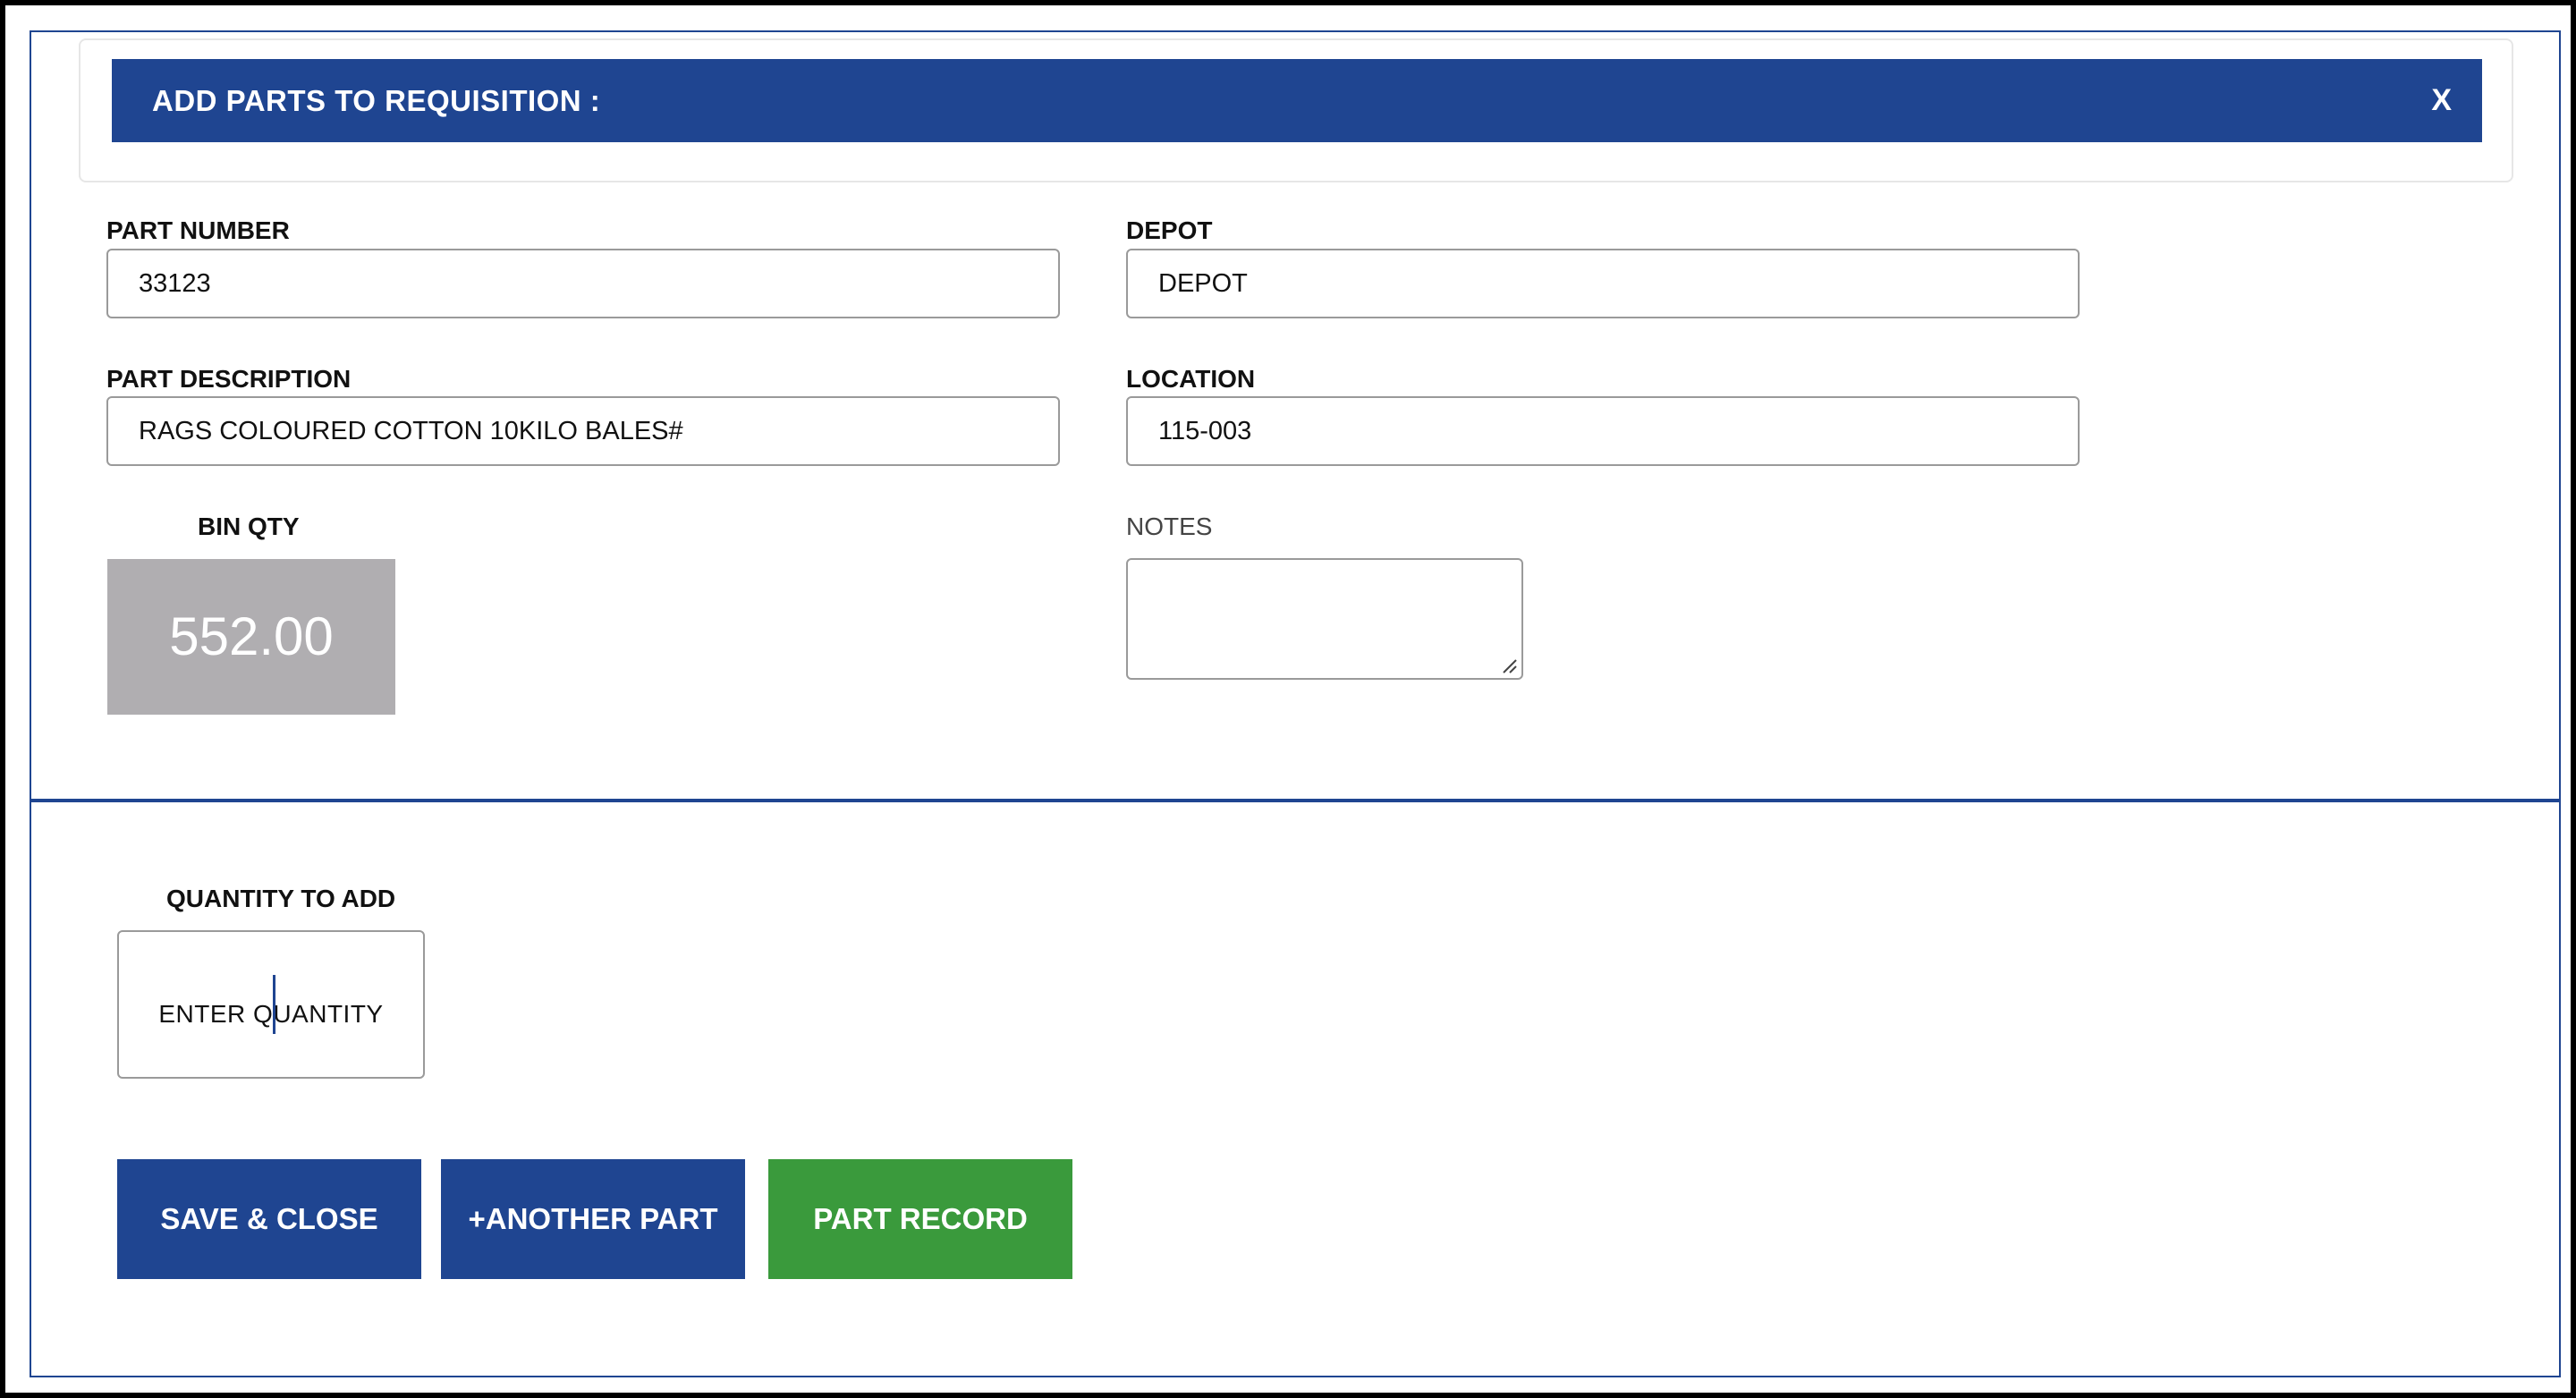 This screenshot has height=1398, width=2576. I want to click on depot-field: DEPOT, so click(1603, 283).